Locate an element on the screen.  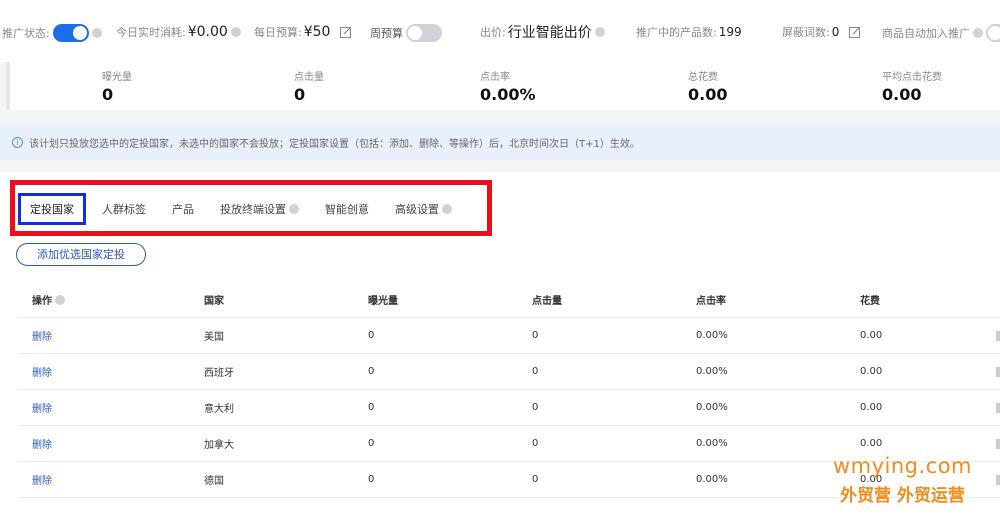
tab-audience-tags: 人群标签 is located at coordinates (124, 209).